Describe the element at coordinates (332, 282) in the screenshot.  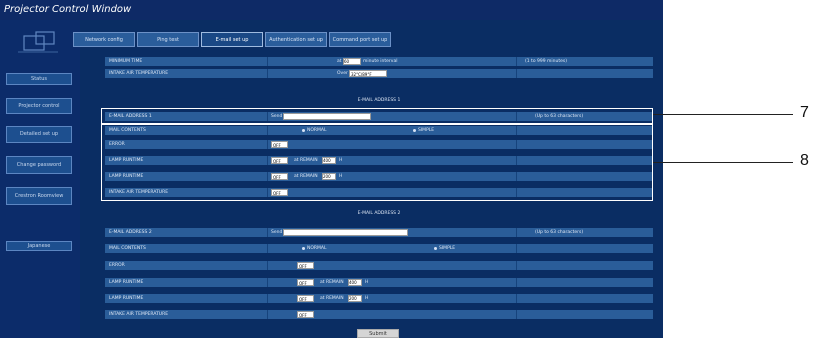
I see `email2-lamp1-remain-label: at REMAIN` at that location.